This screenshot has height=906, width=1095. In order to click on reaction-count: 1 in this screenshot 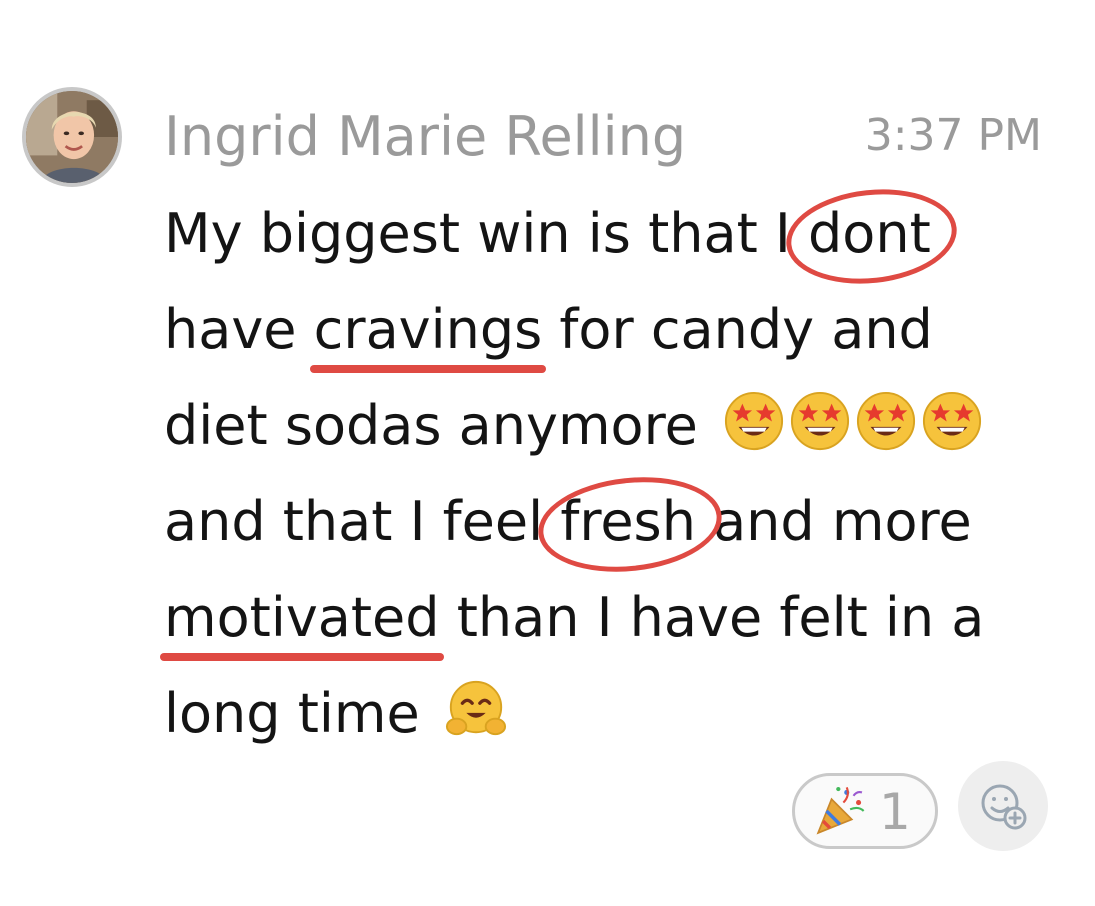, I will do `click(895, 812)`.